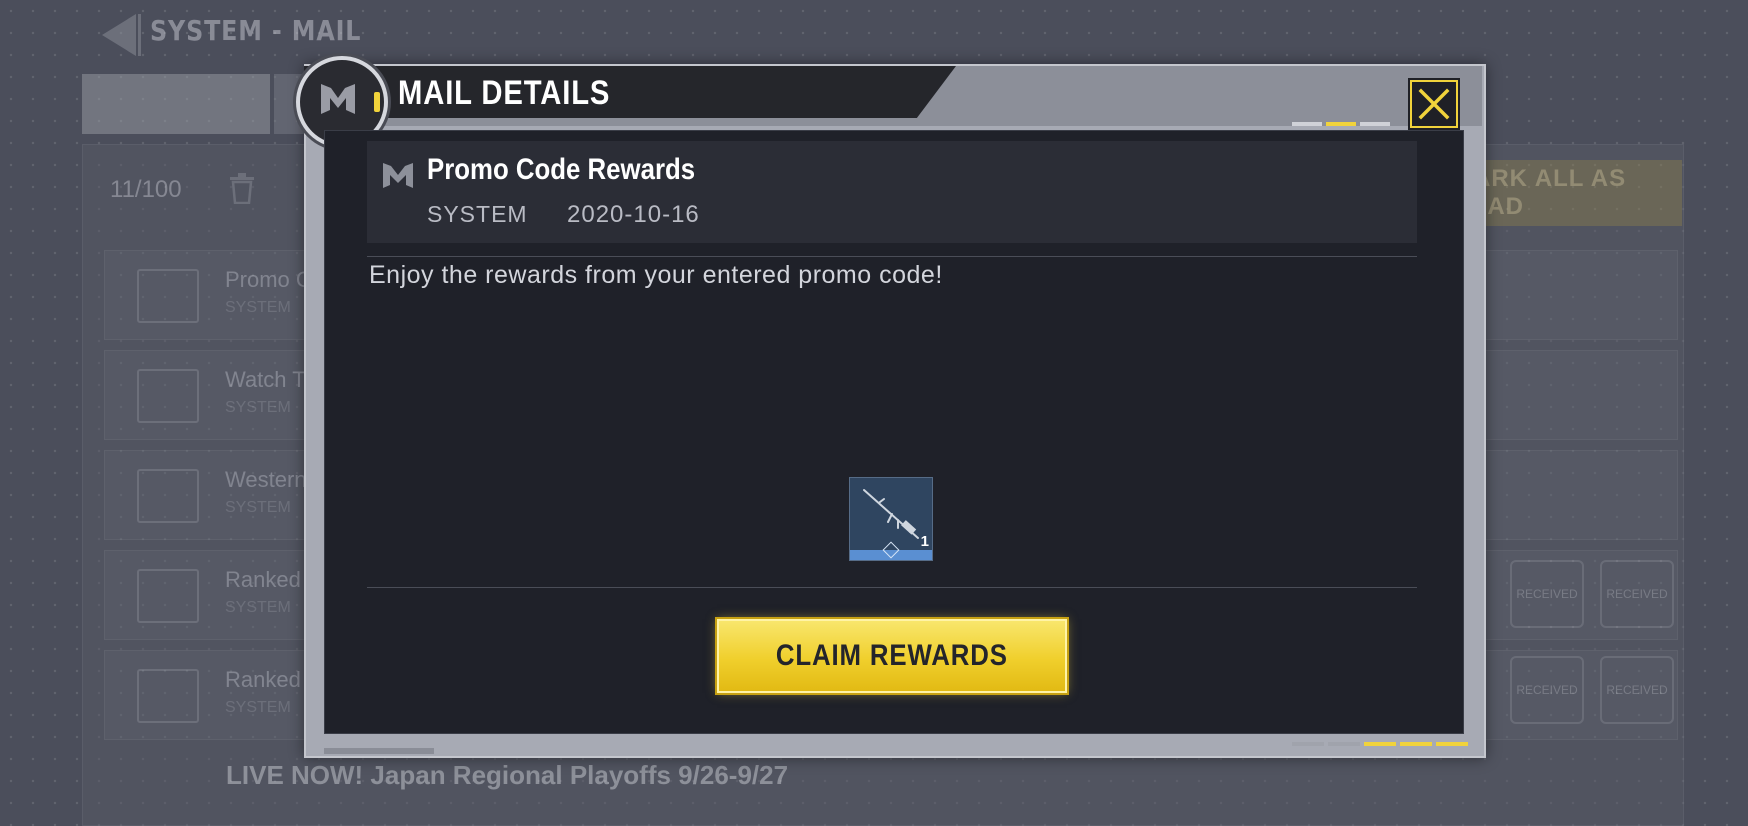  What do you see at coordinates (1567, 193) in the screenshot?
I see `mark-all-read-button: MARK ALL AS READ` at bounding box center [1567, 193].